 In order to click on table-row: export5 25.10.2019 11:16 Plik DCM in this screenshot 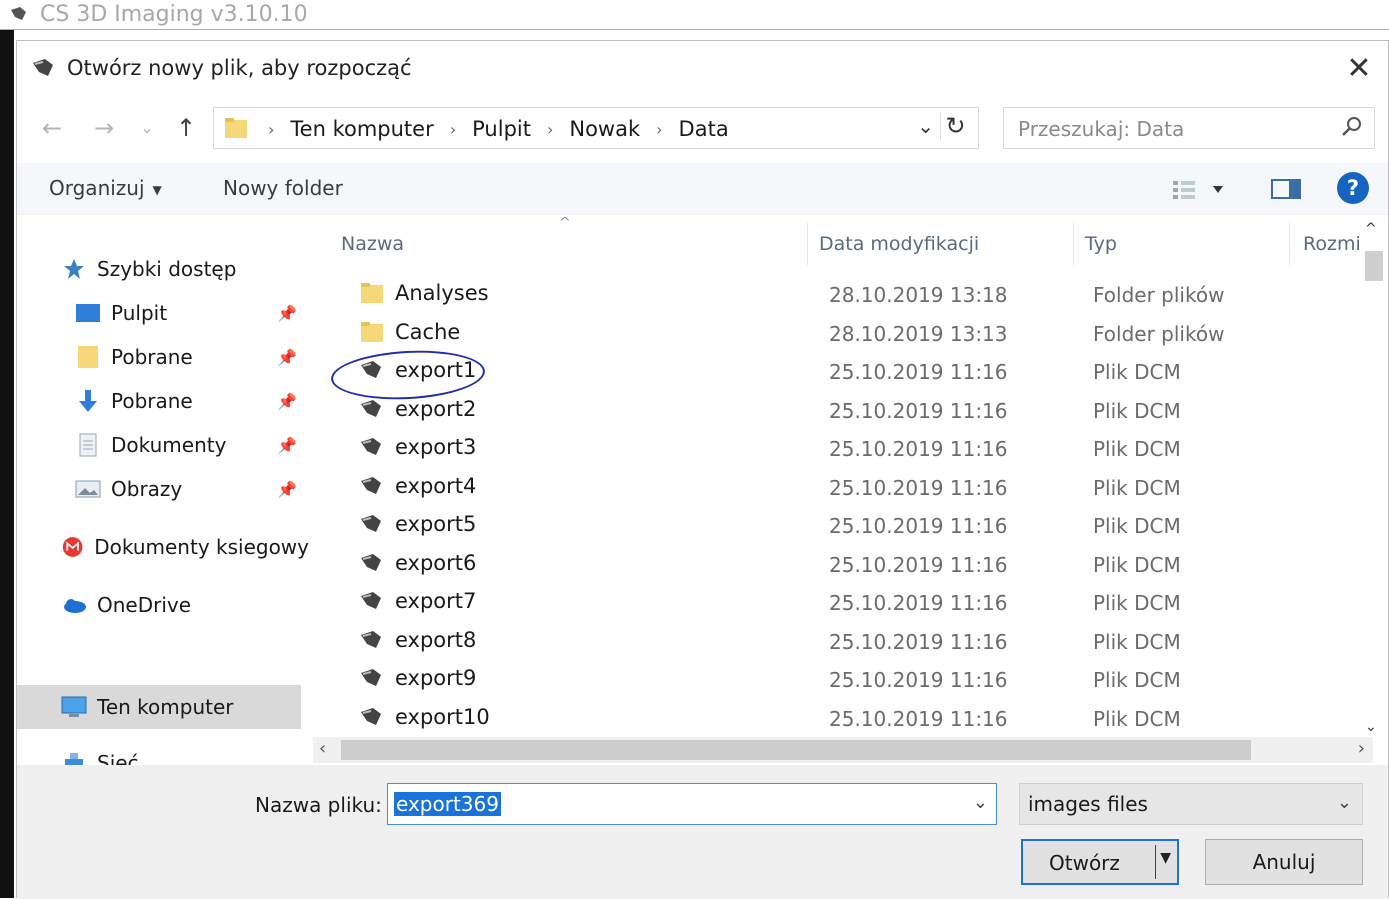, I will do `click(849, 525)`.